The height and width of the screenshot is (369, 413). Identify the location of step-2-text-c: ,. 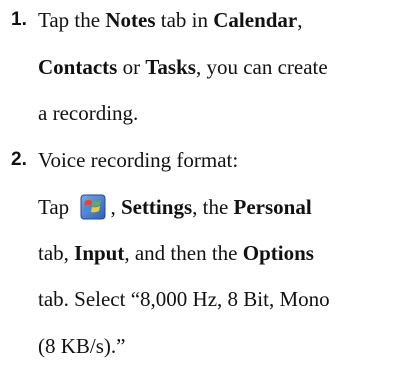
(115, 207).